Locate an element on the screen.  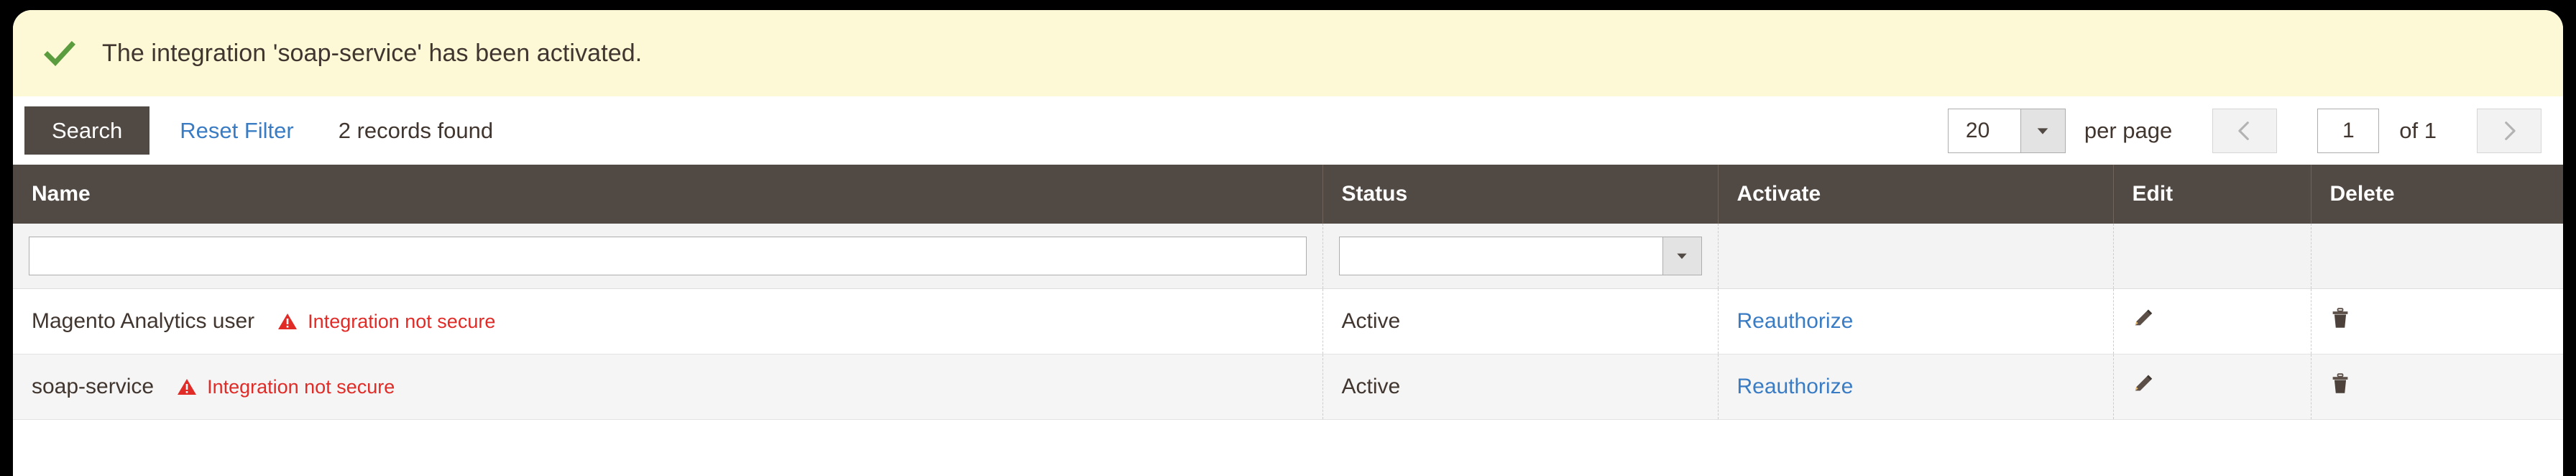
name-filter-input is located at coordinates (668, 256).